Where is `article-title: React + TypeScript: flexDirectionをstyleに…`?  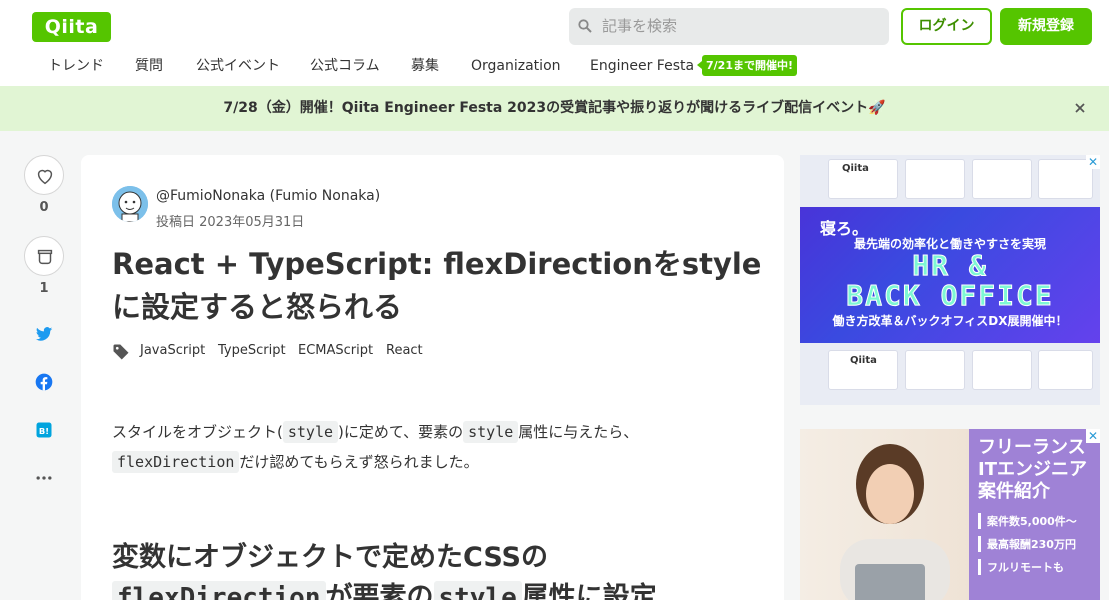 article-title: React + TypeScript: flexDirectionをstyleに… is located at coordinates (437, 285).